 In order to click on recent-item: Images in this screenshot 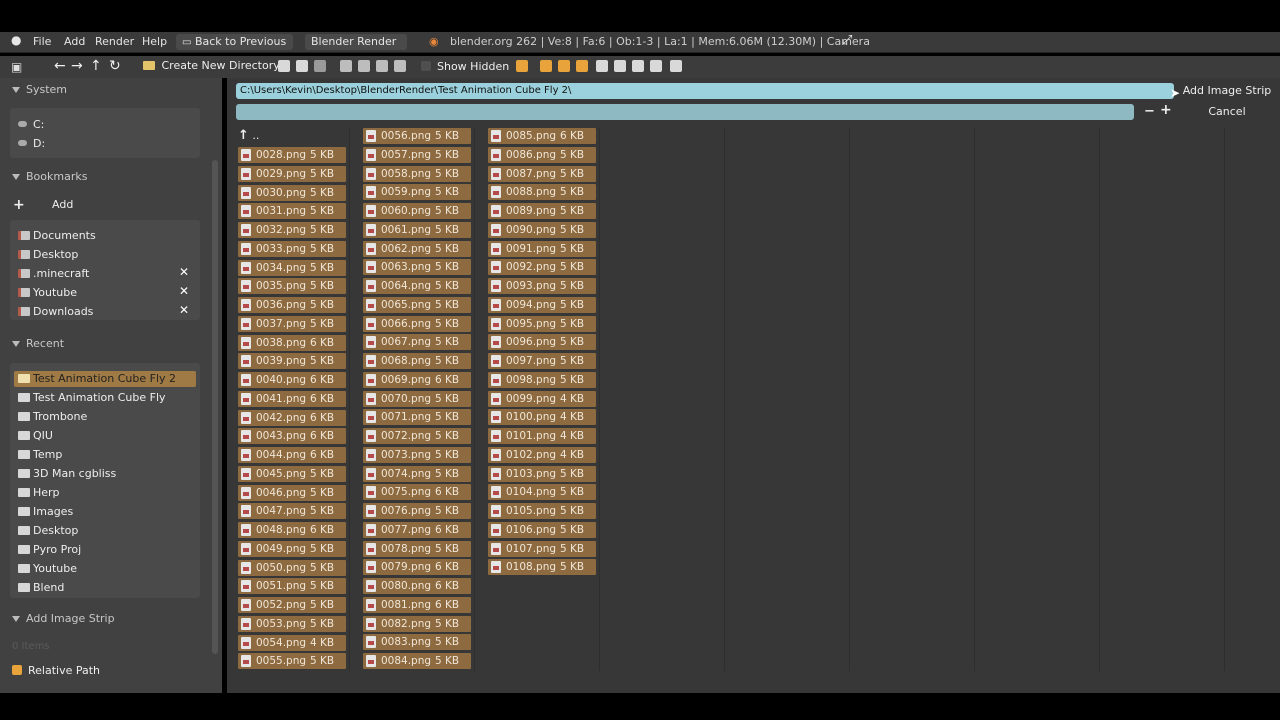, I will do `click(45, 512)`.